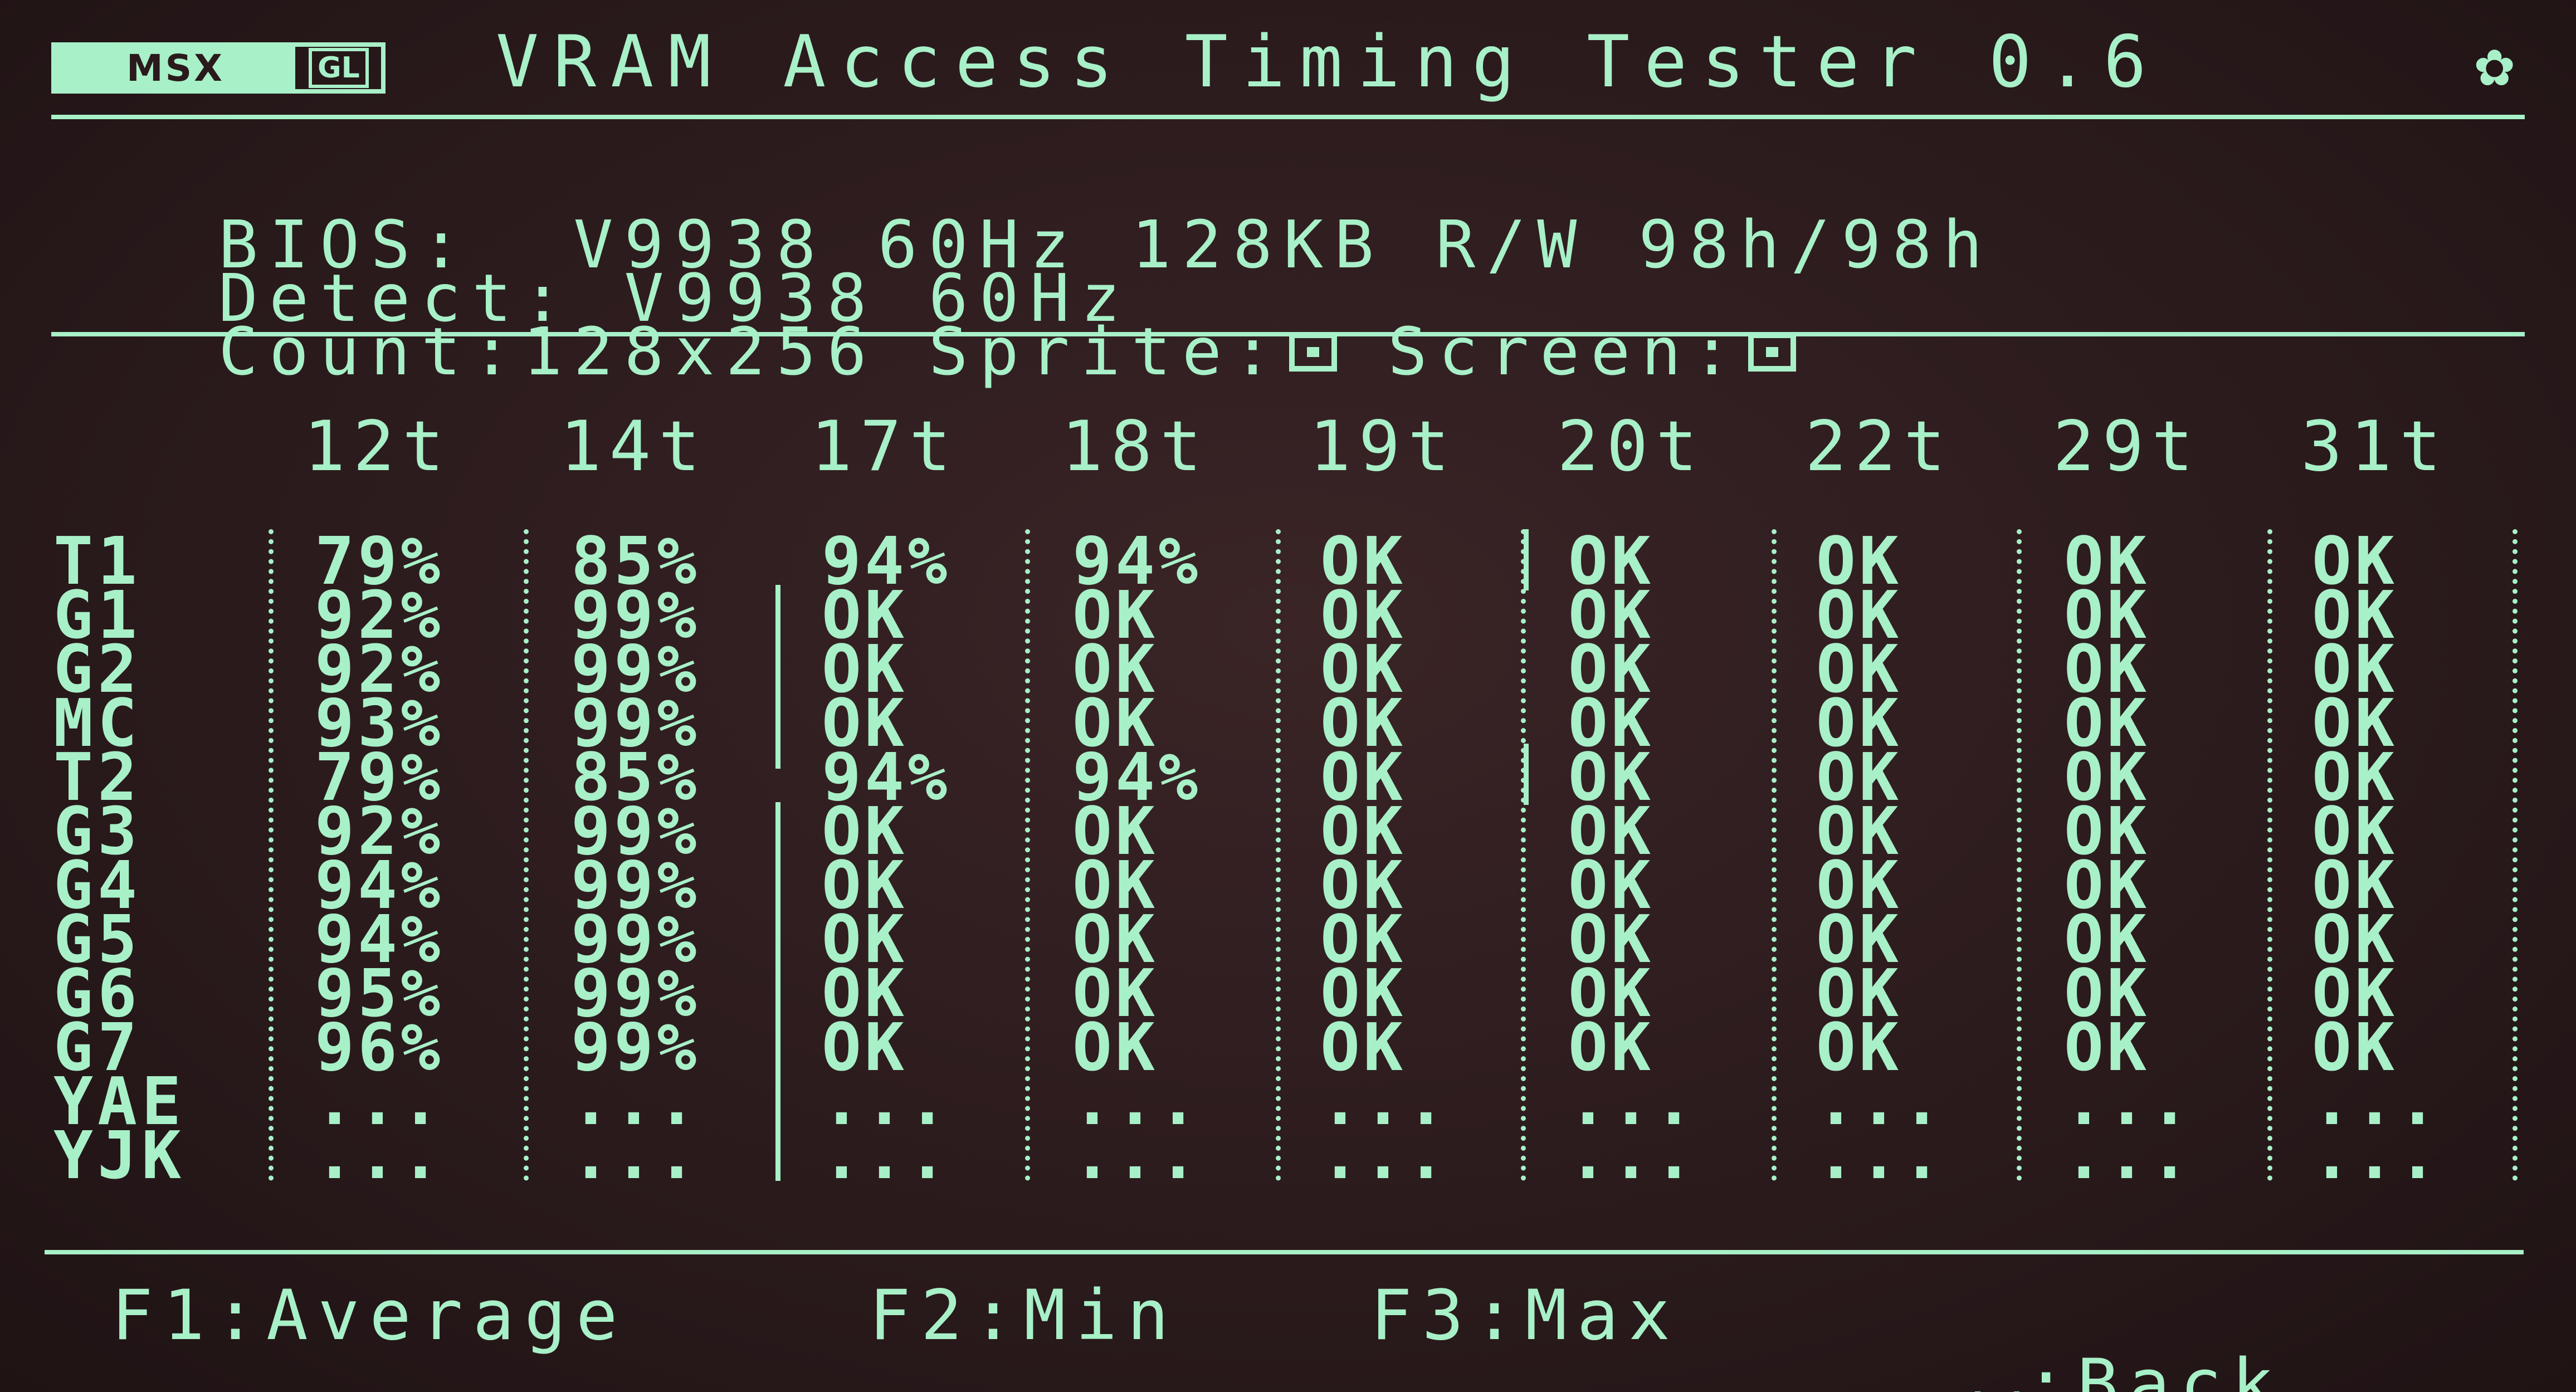 This screenshot has width=2576, height=1392. What do you see at coordinates (175, 68) in the screenshot?
I see `logo-main-text: MSX` at bounding box center [175, 68].